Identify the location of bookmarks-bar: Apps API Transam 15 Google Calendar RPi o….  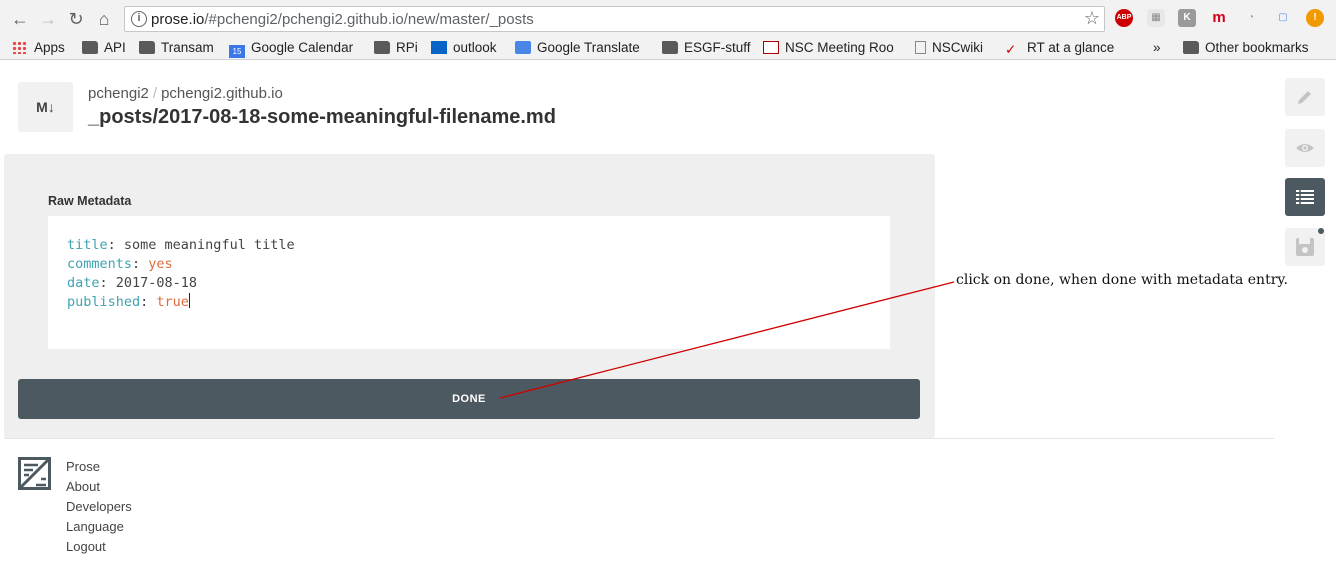
(668, 48).